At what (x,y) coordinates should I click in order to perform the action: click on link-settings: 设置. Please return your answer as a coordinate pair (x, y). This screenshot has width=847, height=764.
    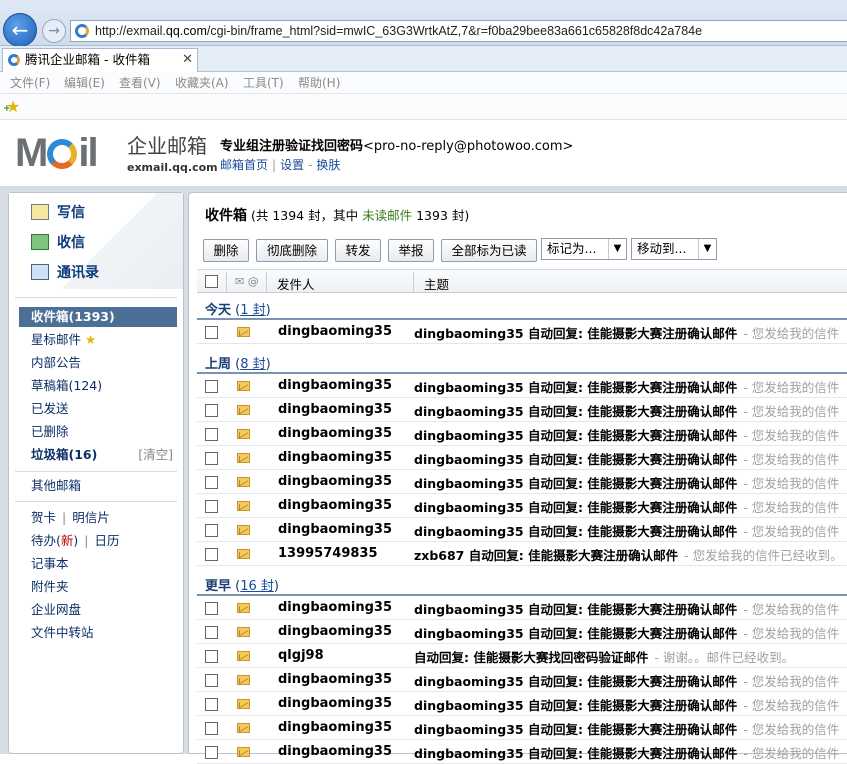
    Looking at the image, I should click on (292, 165).